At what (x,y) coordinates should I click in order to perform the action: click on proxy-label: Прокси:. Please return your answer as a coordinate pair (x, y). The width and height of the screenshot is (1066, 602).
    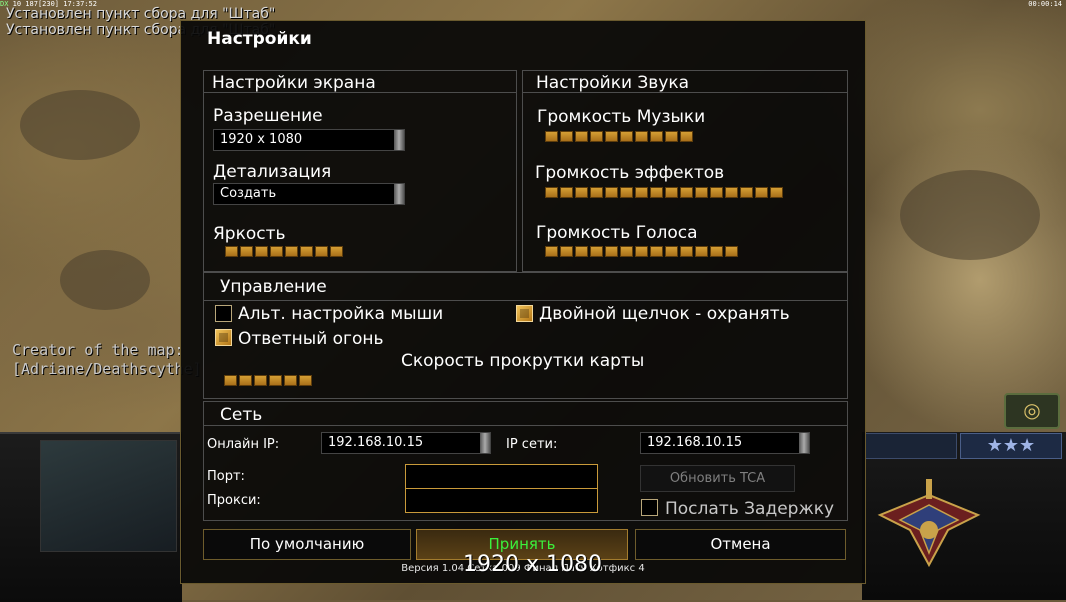
    Looking at the image, I should click on (234, 500).